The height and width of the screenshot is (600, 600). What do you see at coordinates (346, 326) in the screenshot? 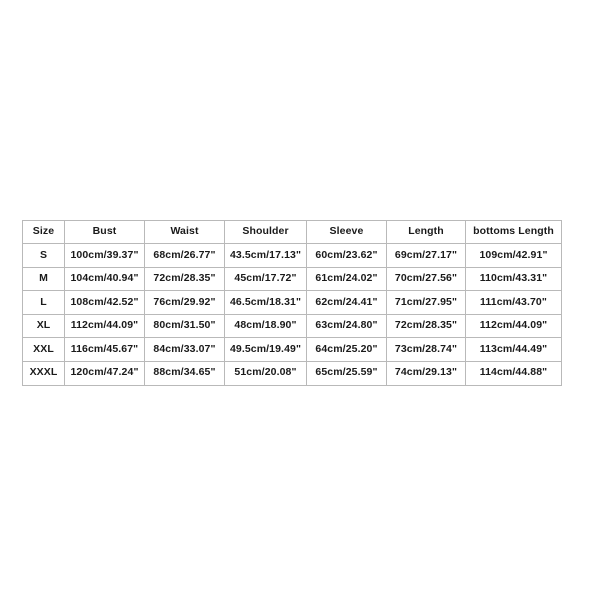
I see `cell-sleeve: 63cm/24.80"` at bounding box center [346, 326].